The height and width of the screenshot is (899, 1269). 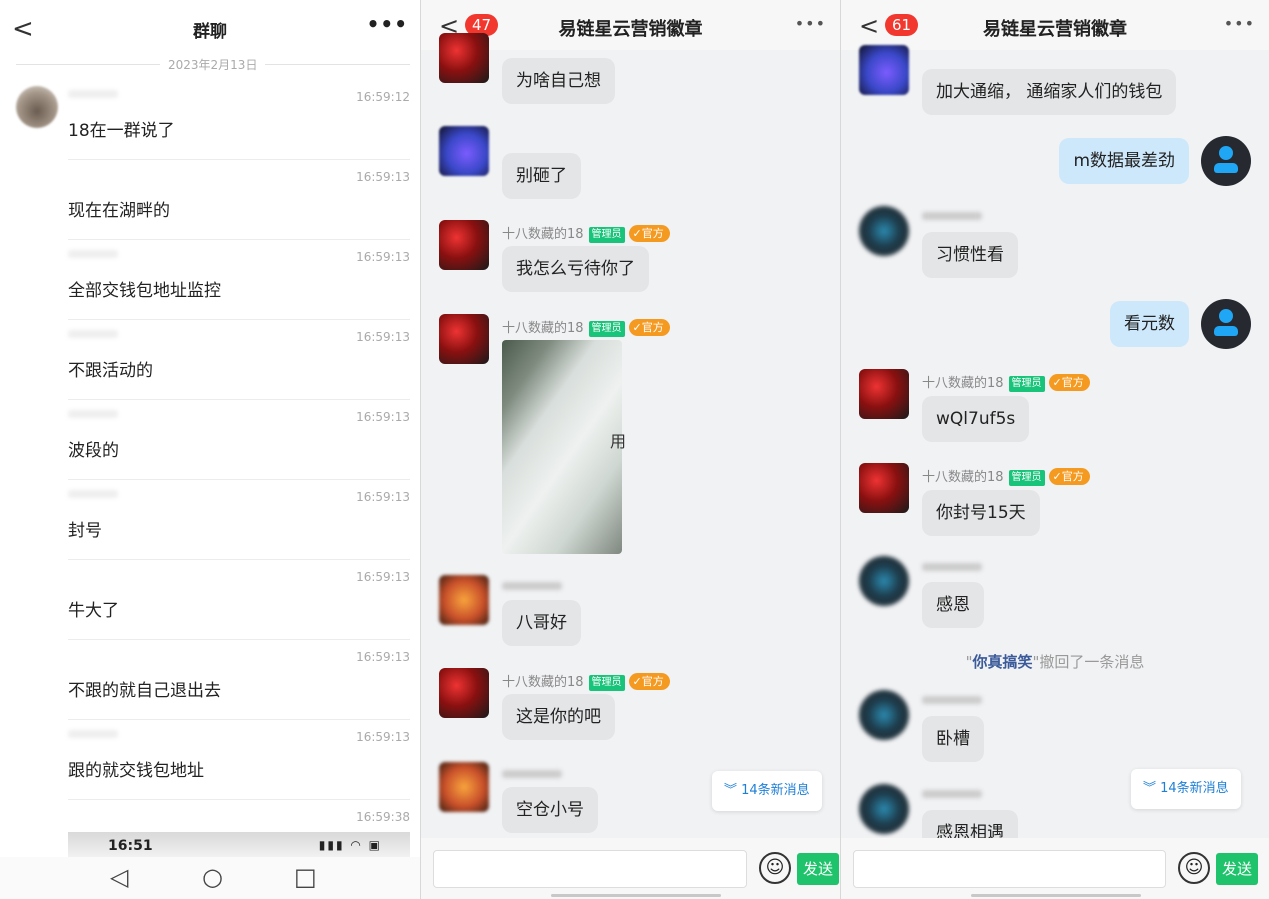 I want to click on message-bubble: wQl7uf5s, so click(x=976, y=419).